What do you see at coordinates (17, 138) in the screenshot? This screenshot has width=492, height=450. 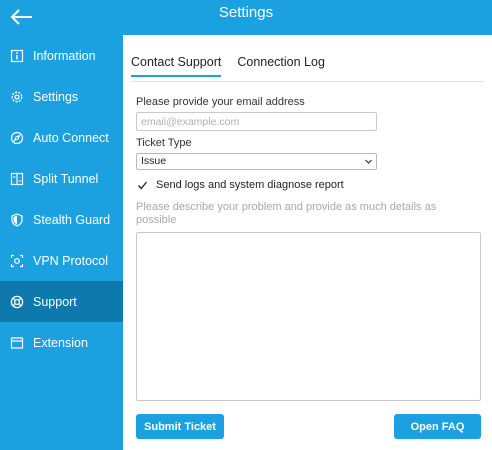 I see `auto-connect-icon` at bounding box center [17, 138].